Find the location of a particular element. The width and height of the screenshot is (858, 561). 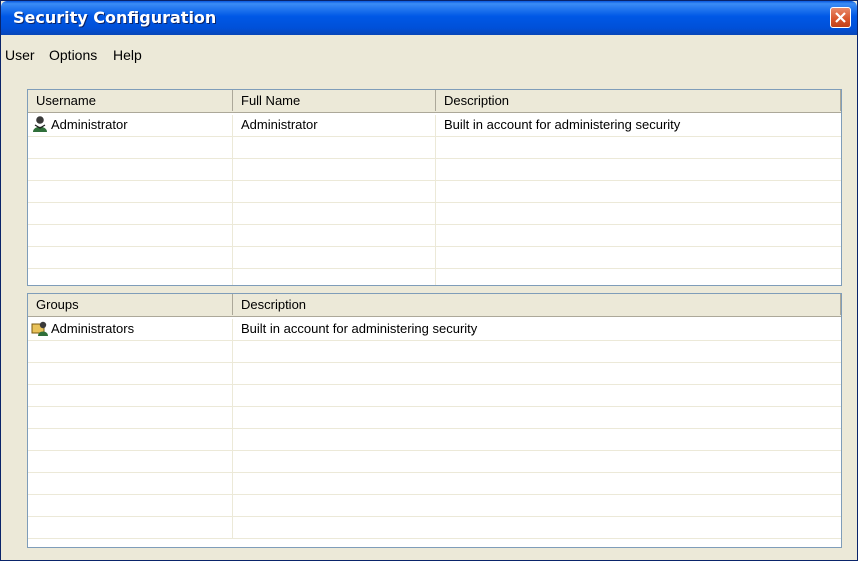

group-name-cell: Administrators is located at coordinates (93, 328).